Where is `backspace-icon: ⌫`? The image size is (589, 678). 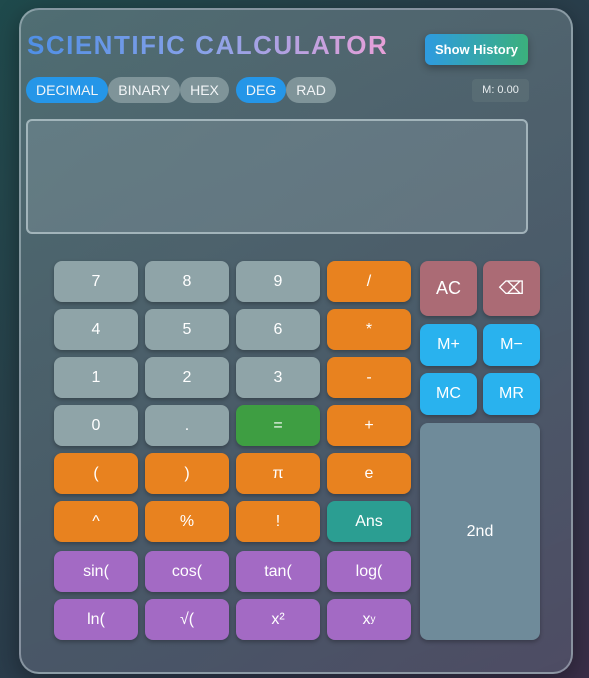 backspace-icon: ⌫ is located at coordinates (511, 288).